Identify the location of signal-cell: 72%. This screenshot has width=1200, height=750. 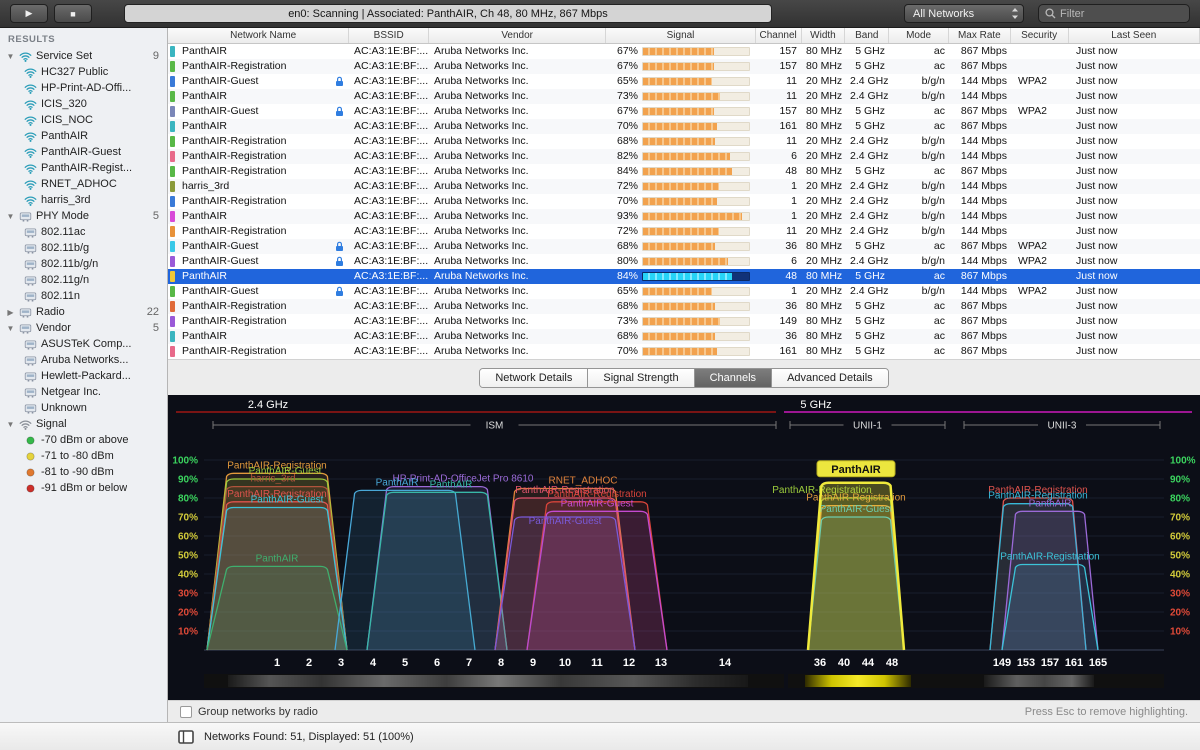
(683, 231).